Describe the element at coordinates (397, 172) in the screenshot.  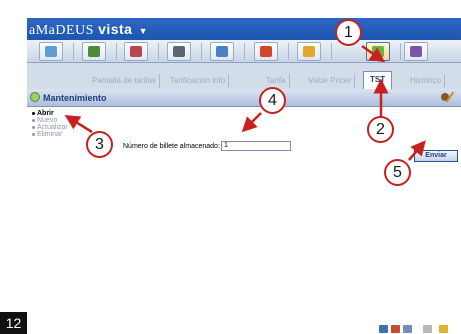
I see `callout-5: 5` at that location.